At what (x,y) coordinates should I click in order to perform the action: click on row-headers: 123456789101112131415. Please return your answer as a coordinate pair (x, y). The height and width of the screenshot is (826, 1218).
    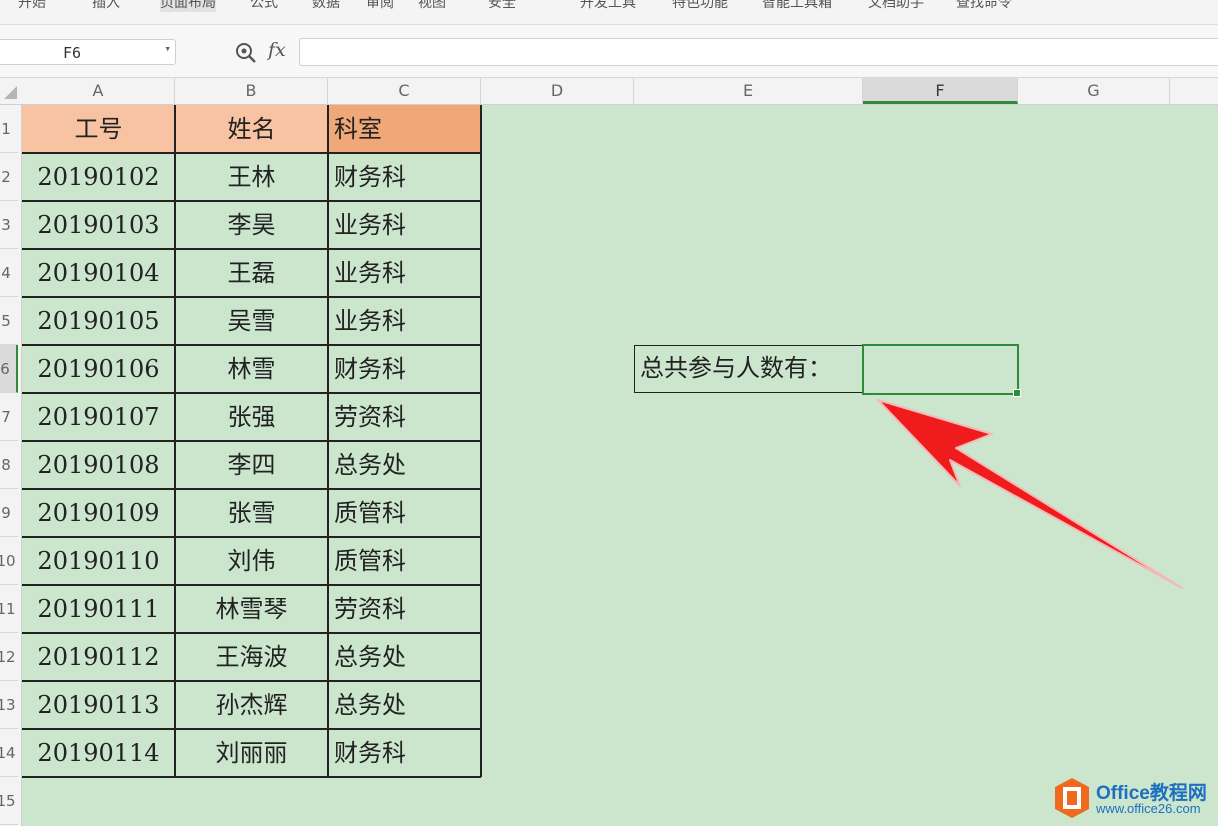
    Looking at the image, I should click on (11, 465).